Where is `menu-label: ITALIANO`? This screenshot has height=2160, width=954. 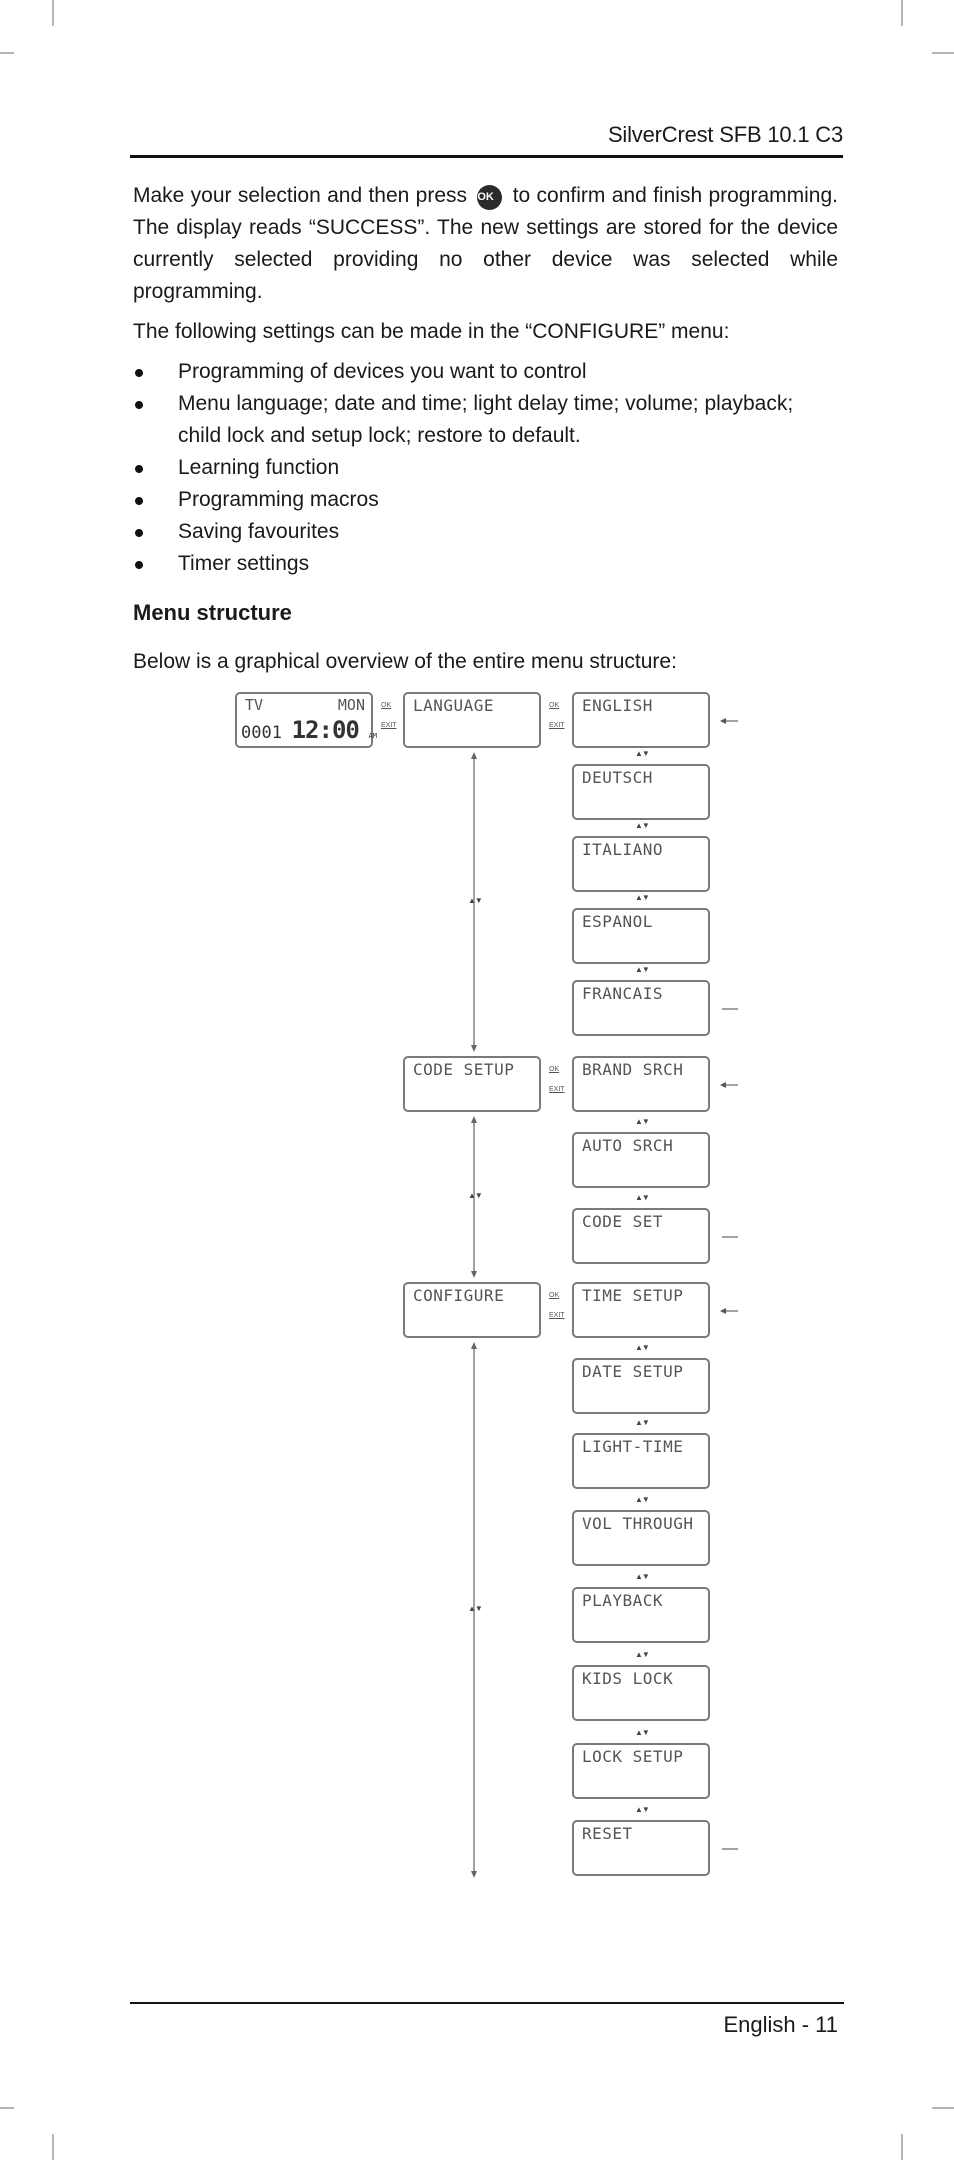 menu-label: ITALIANO is located at coordinates (623, 849).